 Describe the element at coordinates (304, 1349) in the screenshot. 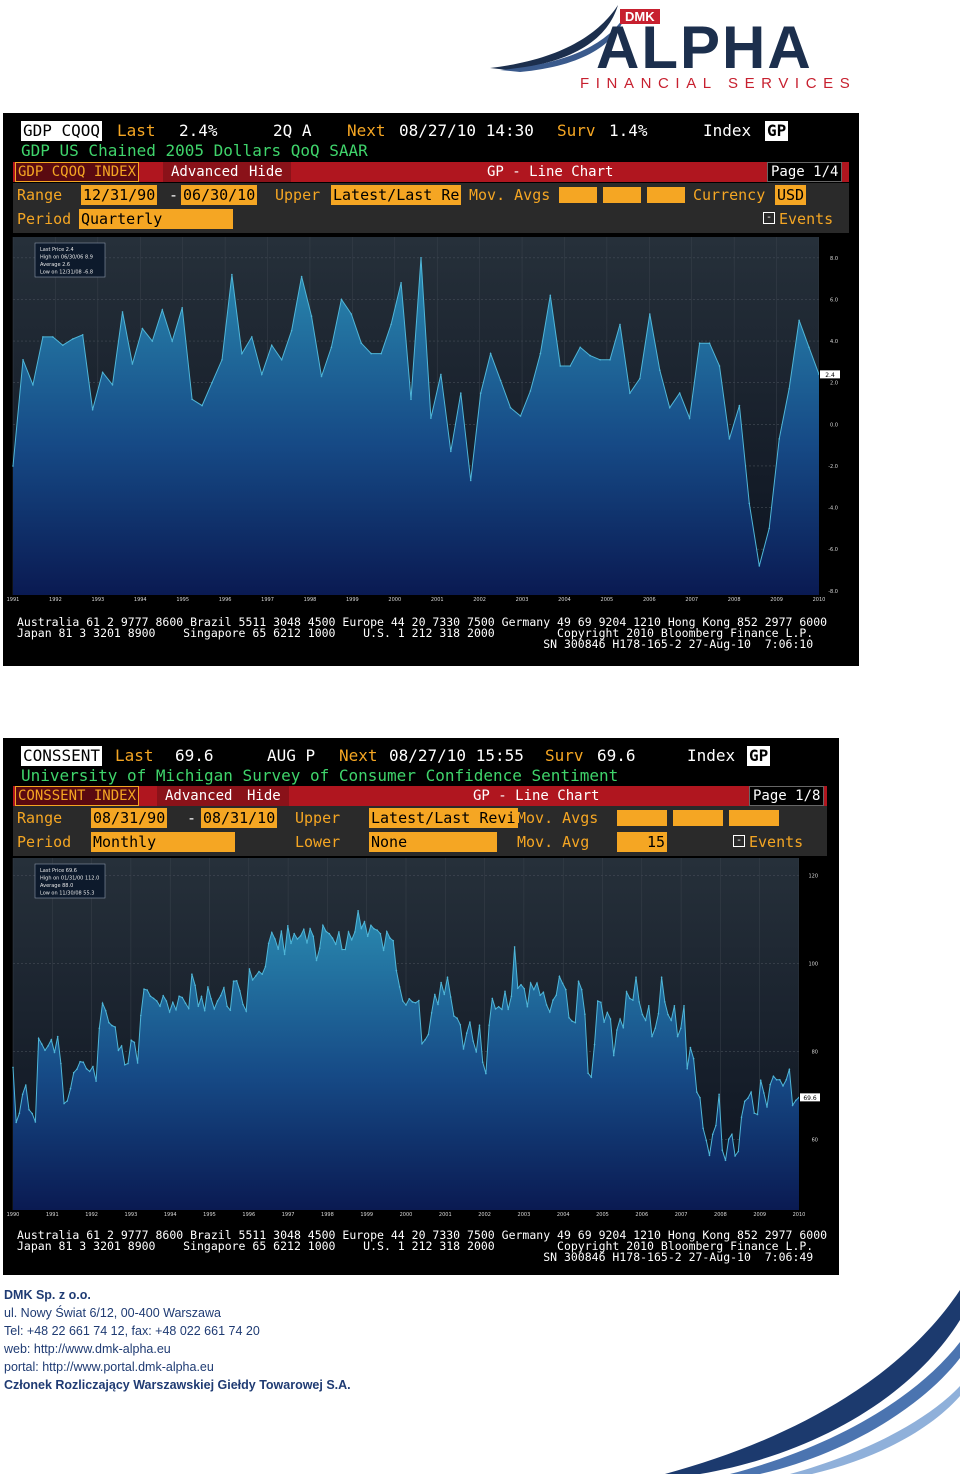

I see `web-link: web: http://www.dmk-alpha.eu` at that location.